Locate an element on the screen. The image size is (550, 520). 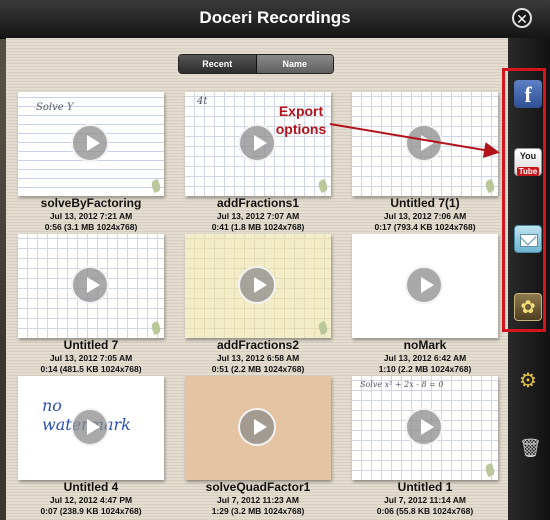
annotation-arrow is located at coordinates (414, 140).